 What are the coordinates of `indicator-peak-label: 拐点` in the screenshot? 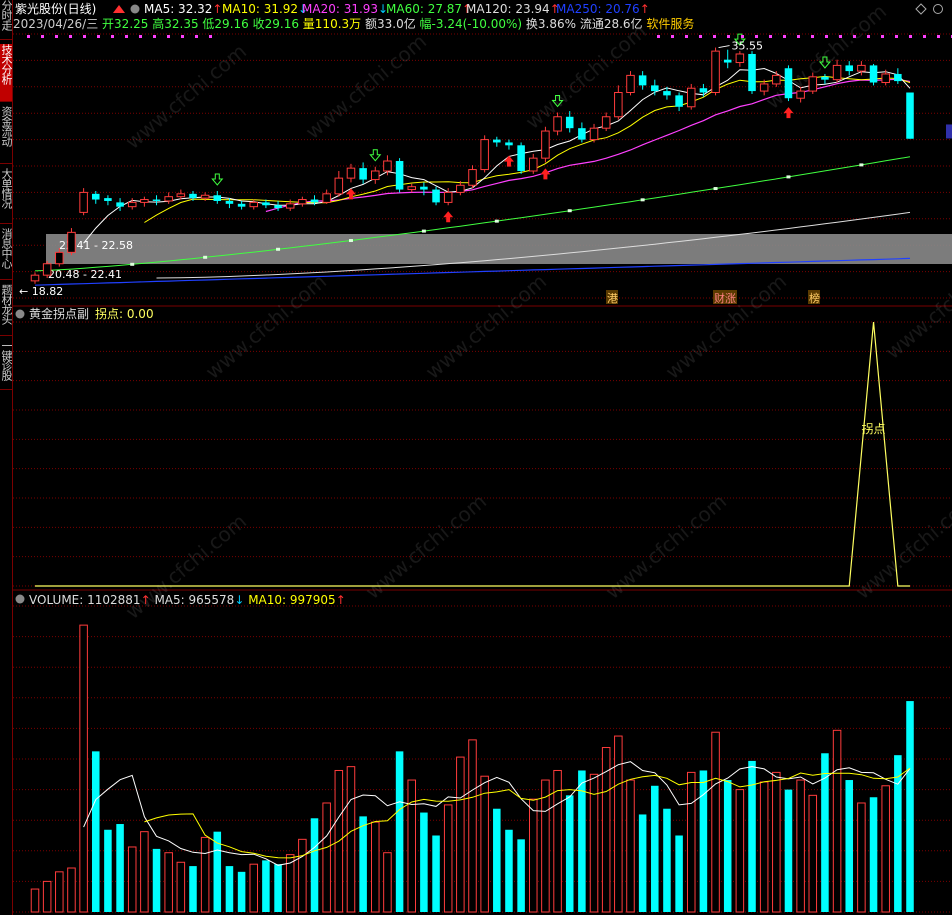 It's located at (874, 428).